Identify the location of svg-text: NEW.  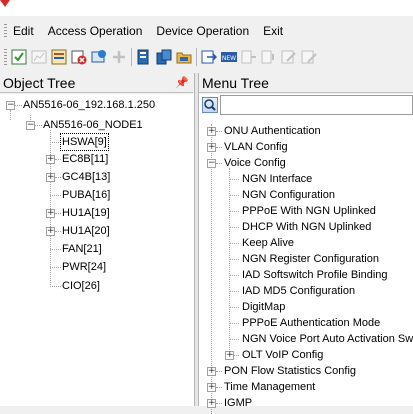
(229, 58).